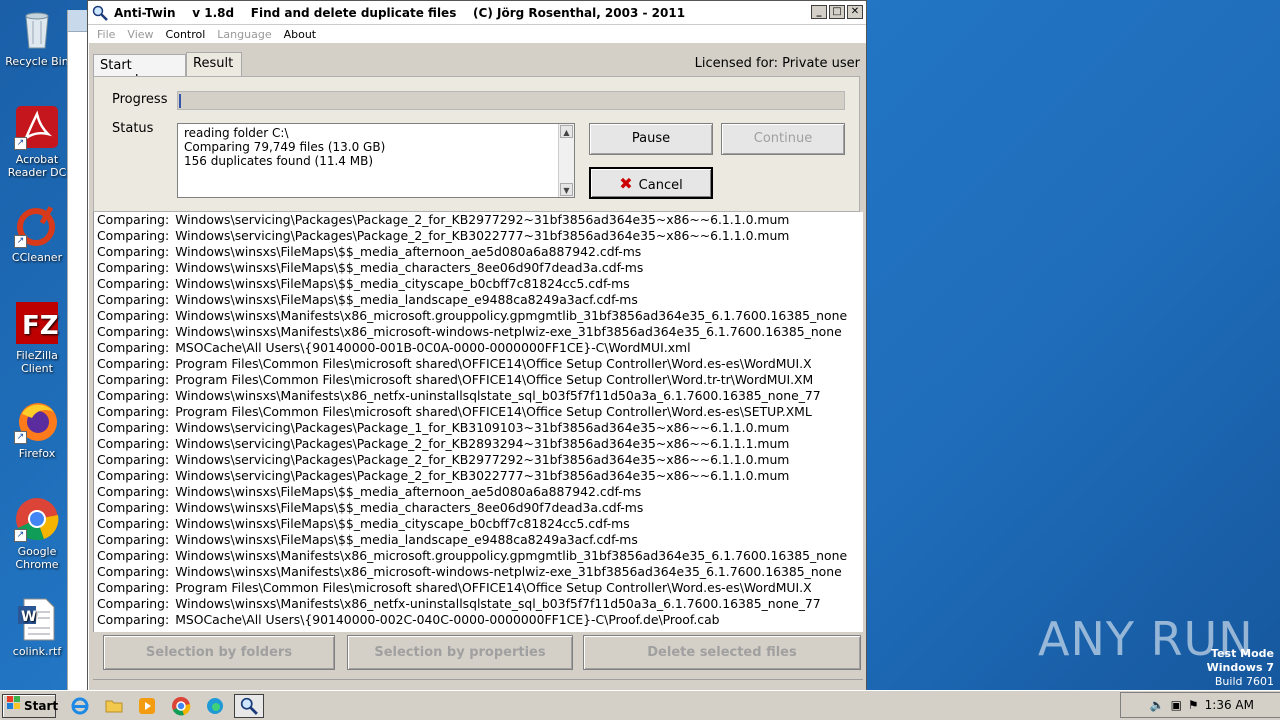 This screenshot has width=1280, height=720. I want to click on progress-bar, so click(511, 100).